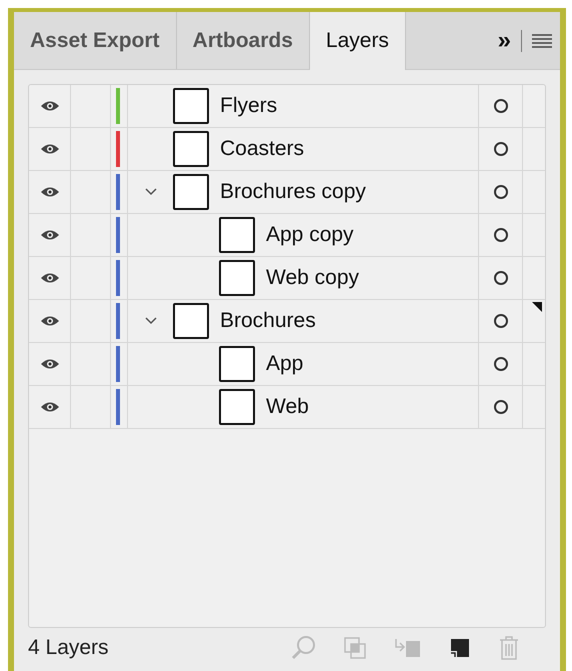 This screenshot has width=572, height=671. I want to click on layer-name: Web, so click(287, 407).